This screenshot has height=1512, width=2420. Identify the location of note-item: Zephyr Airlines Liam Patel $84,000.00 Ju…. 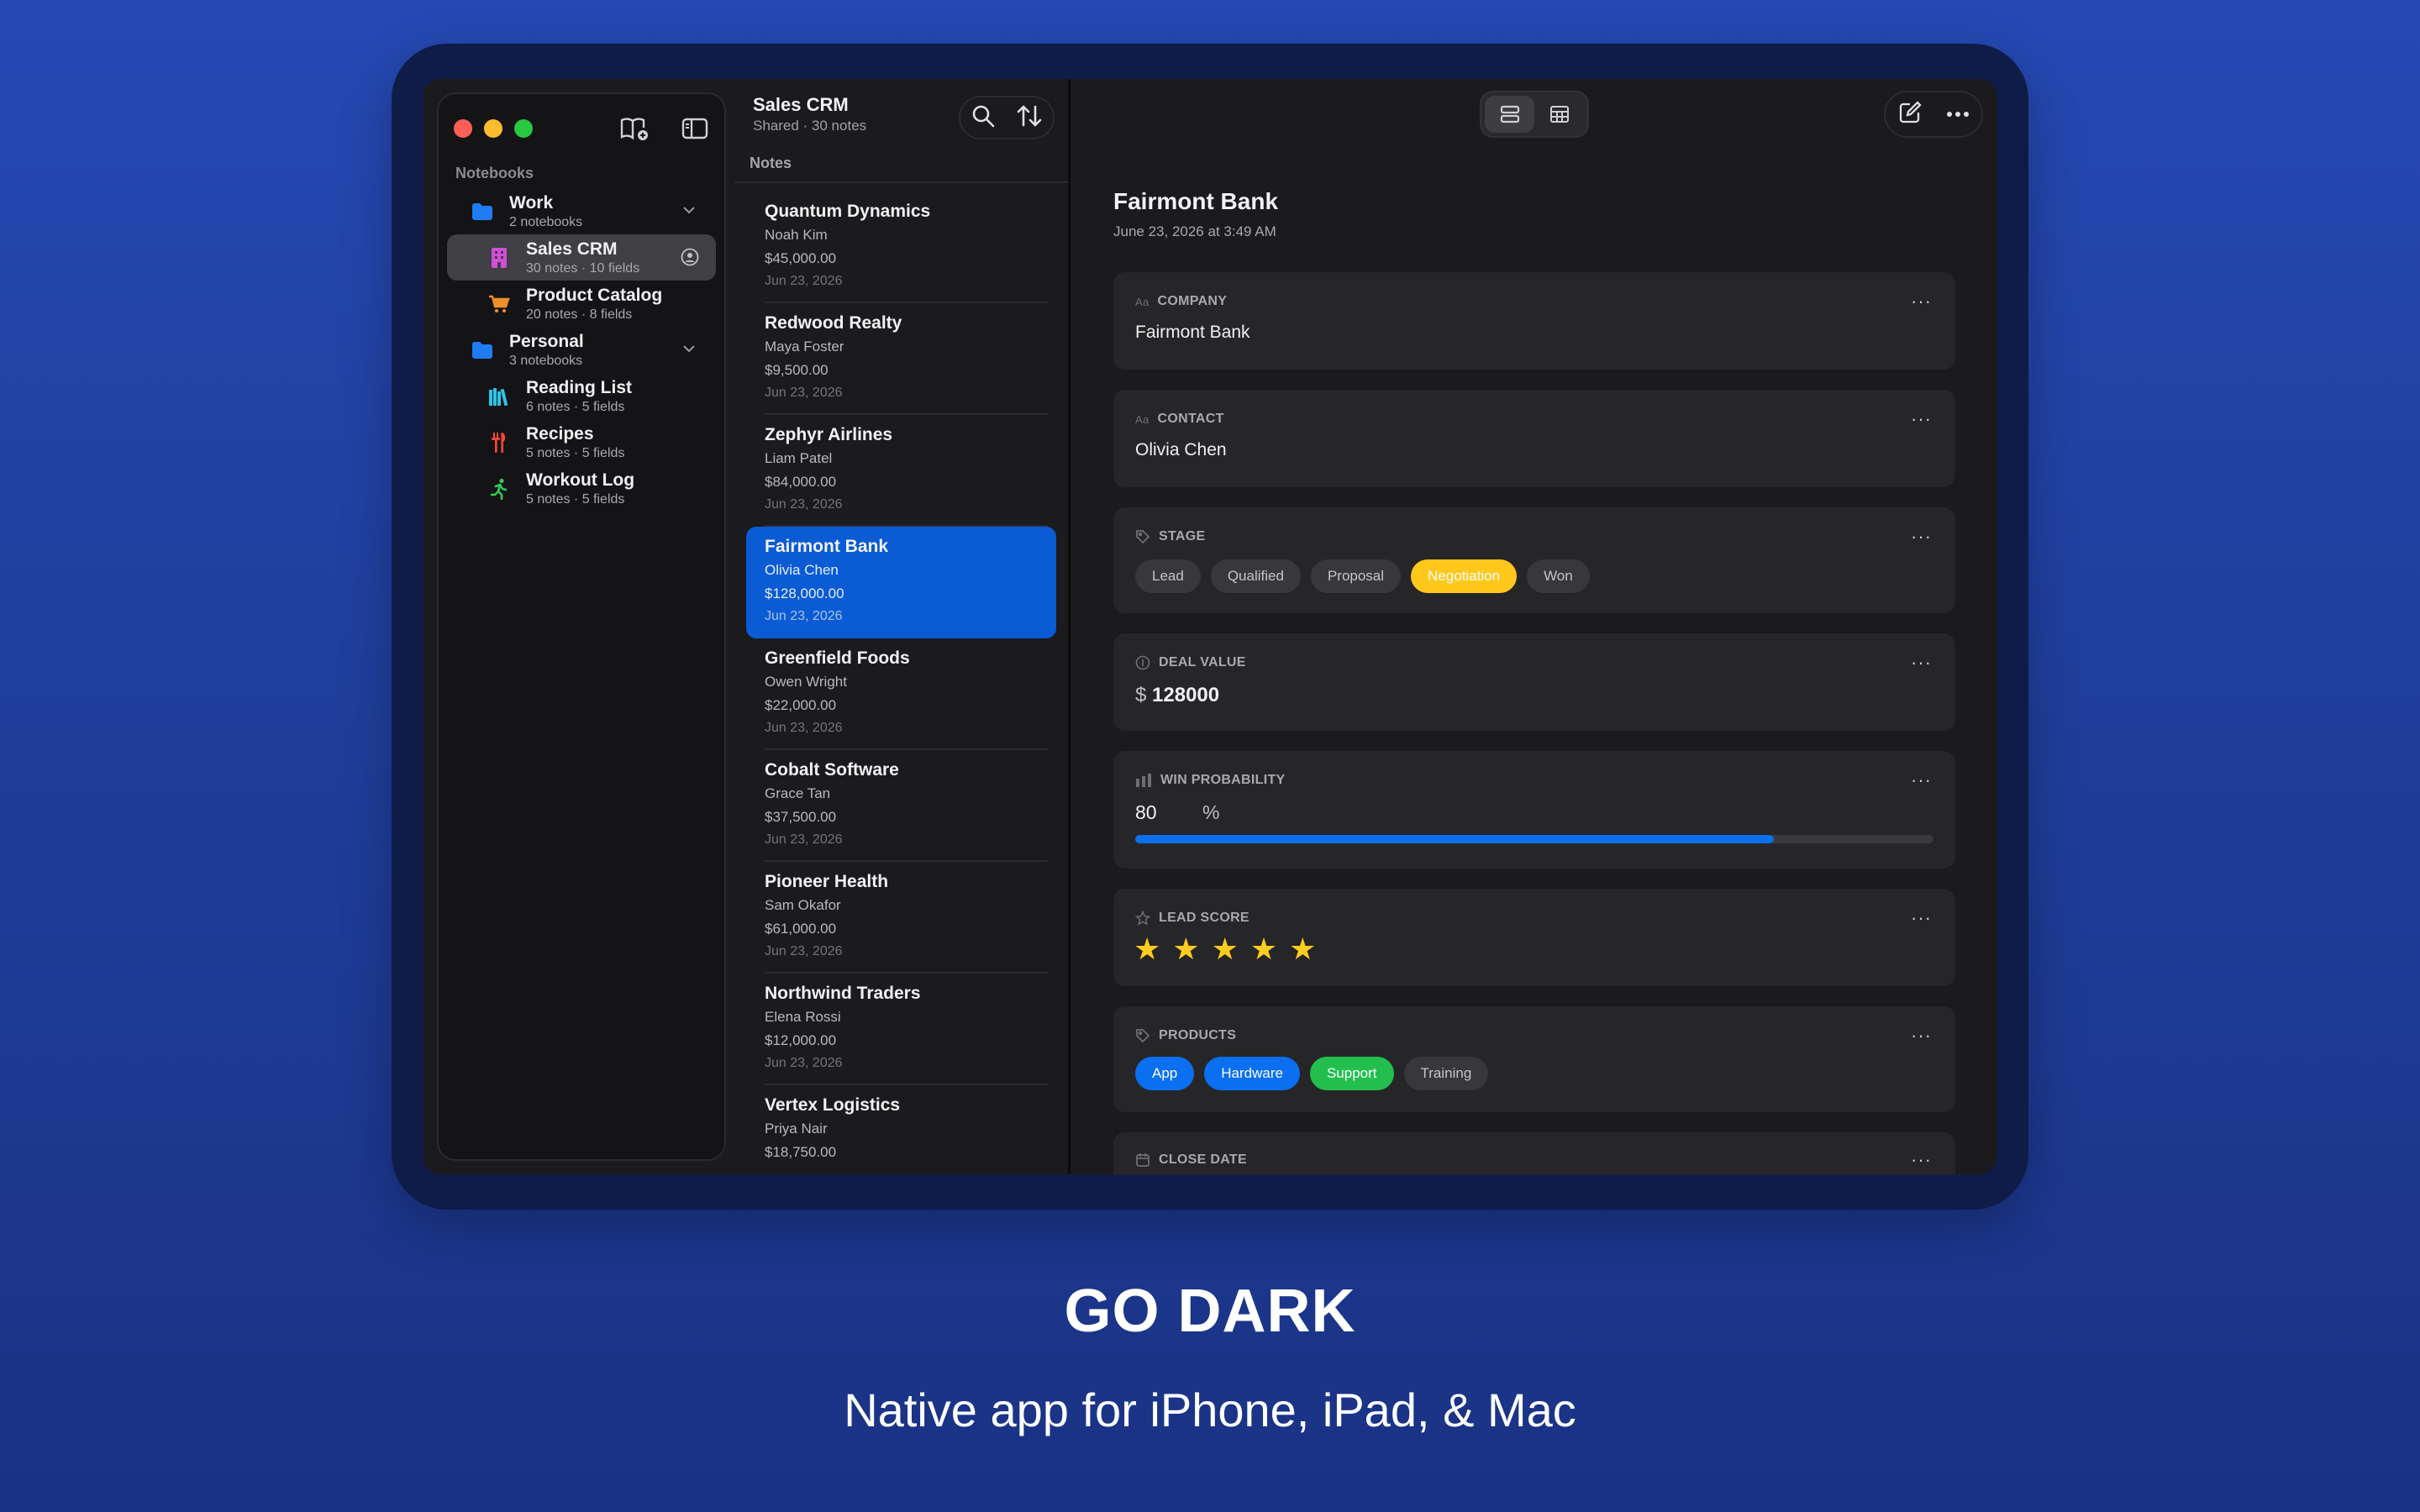
(901, 471).